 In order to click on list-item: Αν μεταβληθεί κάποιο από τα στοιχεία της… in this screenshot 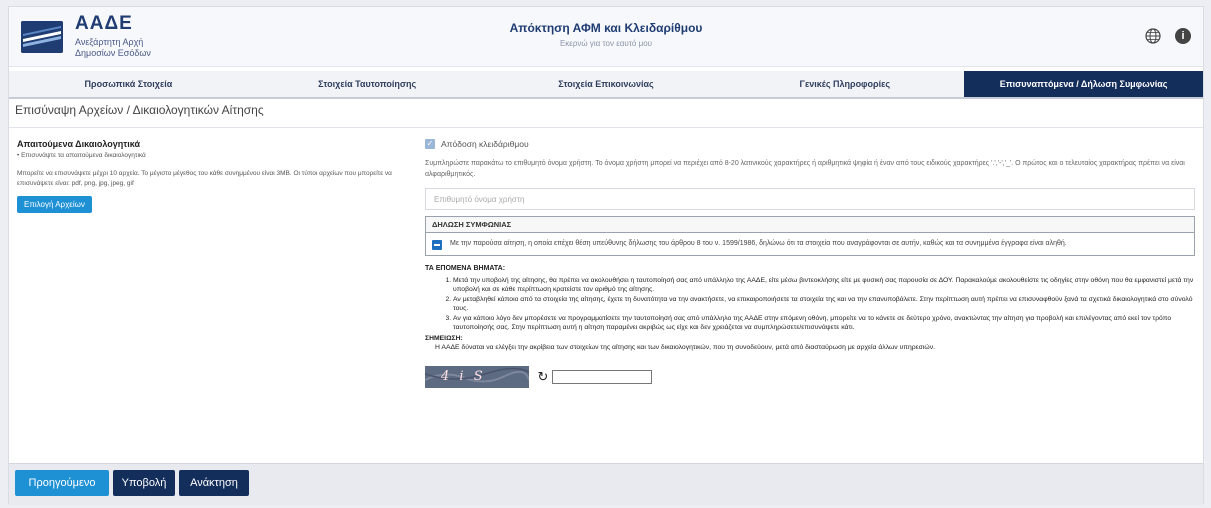, I will do `click(824, 304)`.